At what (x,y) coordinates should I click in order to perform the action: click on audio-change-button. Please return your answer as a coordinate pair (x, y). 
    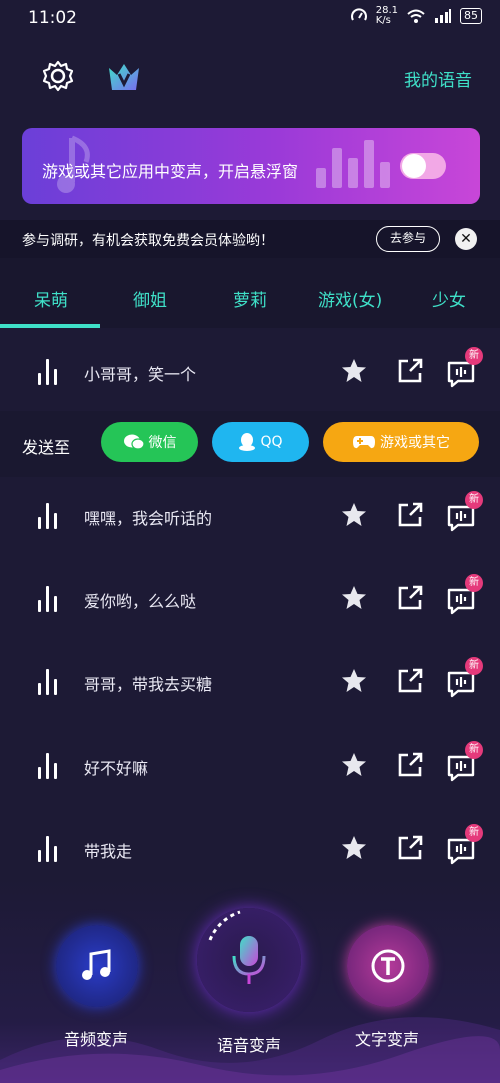
    Looking at the image, I should click on (97, 966).